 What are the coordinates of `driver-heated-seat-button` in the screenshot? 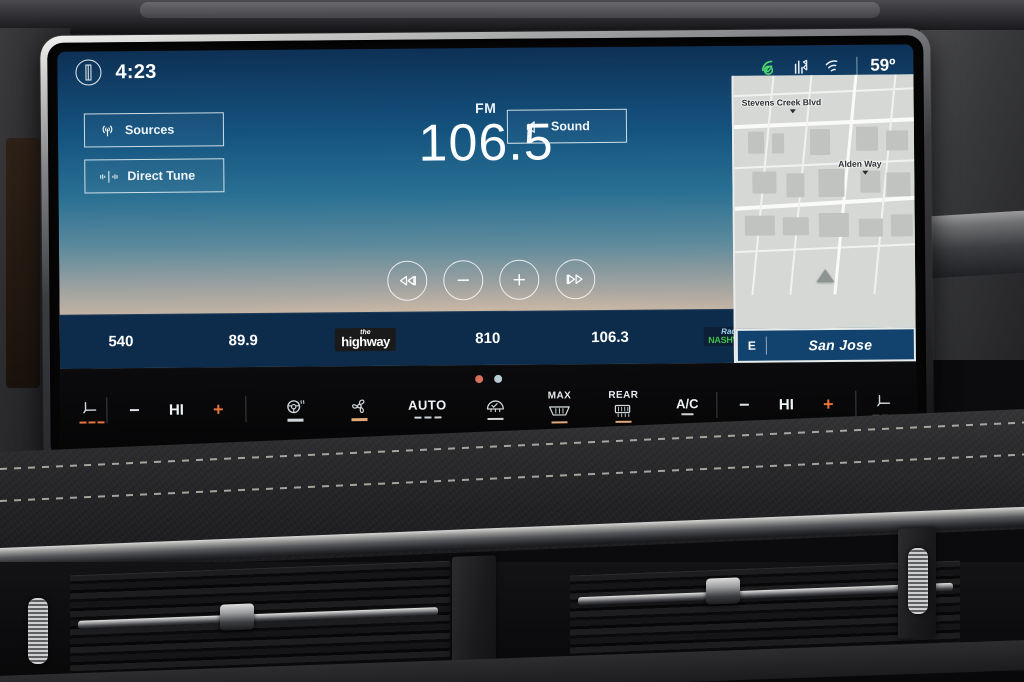 It's located at (91, 411).